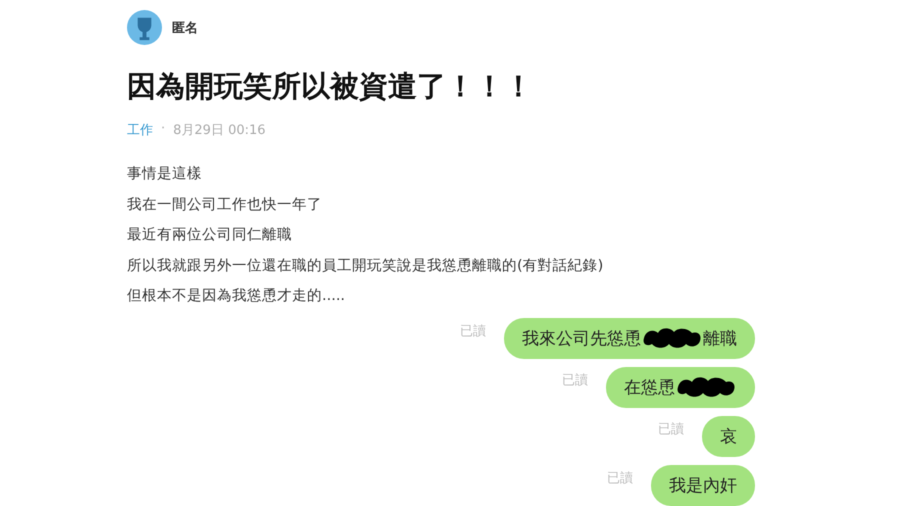  I want to click on post-title: 因為開玩笑所以被資遣了！！！, so click(330, 86).